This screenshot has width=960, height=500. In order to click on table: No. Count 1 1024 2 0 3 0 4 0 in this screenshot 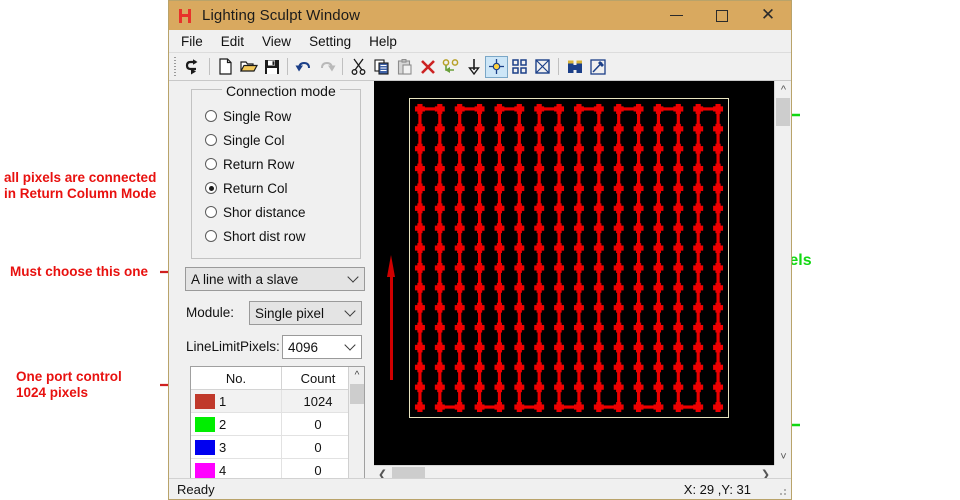, I will do `click(273, 424)`.